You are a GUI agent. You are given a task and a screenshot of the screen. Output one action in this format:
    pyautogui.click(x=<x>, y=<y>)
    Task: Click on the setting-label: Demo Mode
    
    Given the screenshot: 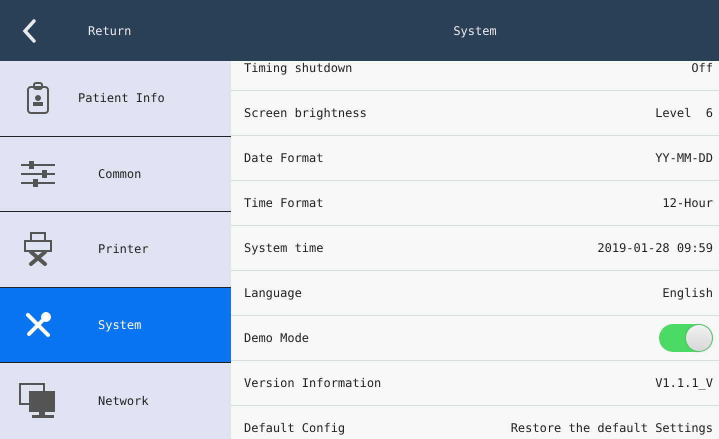 What is the action you would take?
    pyautogui.click(x=277, y=338)
    